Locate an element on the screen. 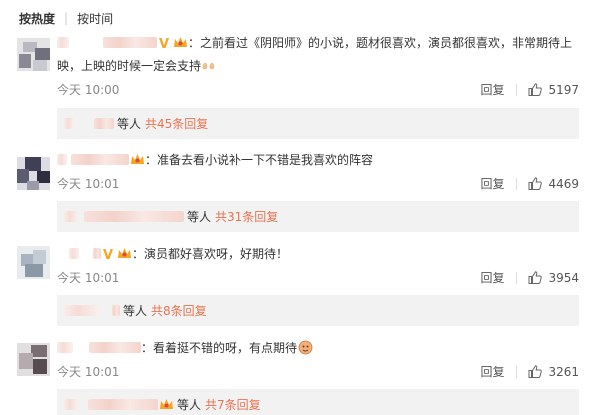 The height and width of the screenshot is (415, 594). comment-text: ：之前看过《阴阳师》的小说，题材很喜欢，演员都很喜欢，非常期待上 is located at coordinates (380, 43).